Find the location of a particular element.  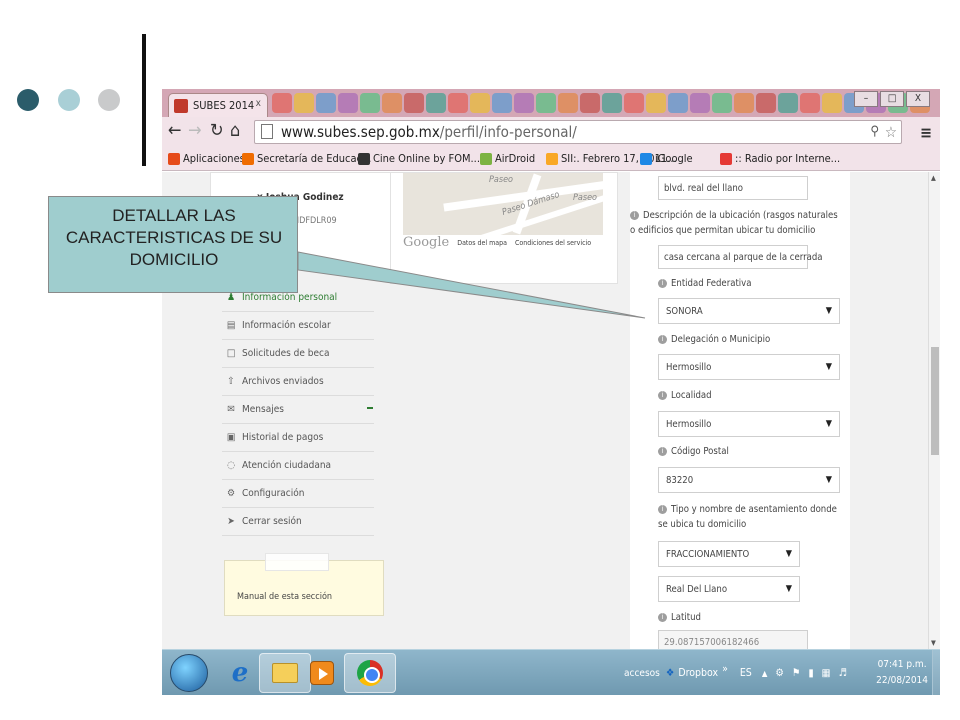

receipt-icon: ▣ is located at coordinates (231, 437).